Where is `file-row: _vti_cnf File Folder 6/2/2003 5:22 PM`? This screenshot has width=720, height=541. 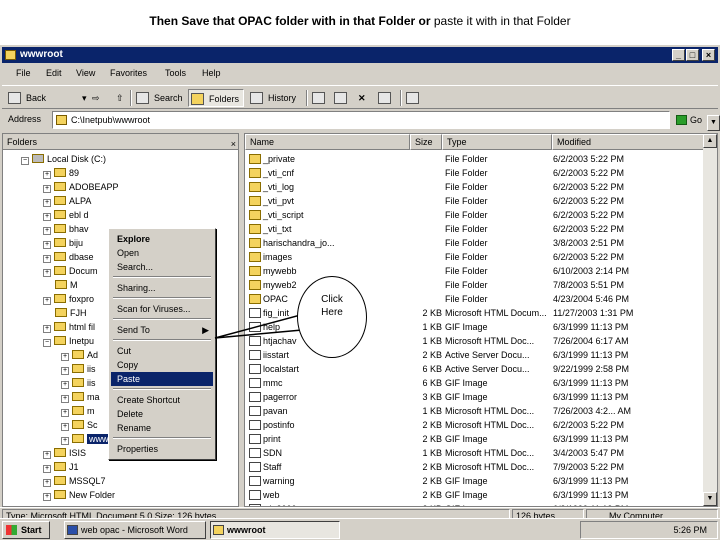
file-row: _vti_cnf File Folder 6/2/2003 5:22 PM is located at coordinates (475, 173).